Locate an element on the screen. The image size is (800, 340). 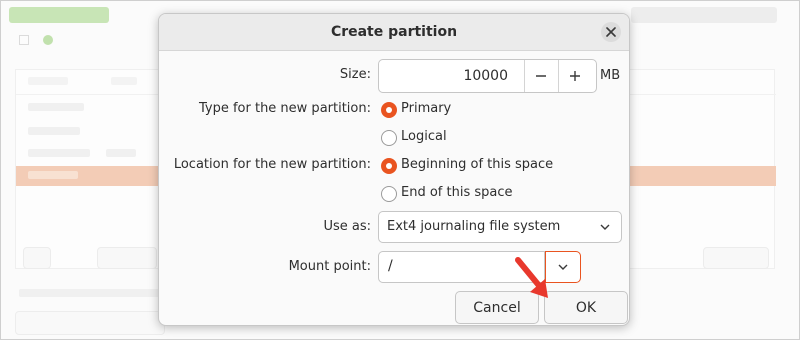
minus-icon is located at coordinates (541, 76).